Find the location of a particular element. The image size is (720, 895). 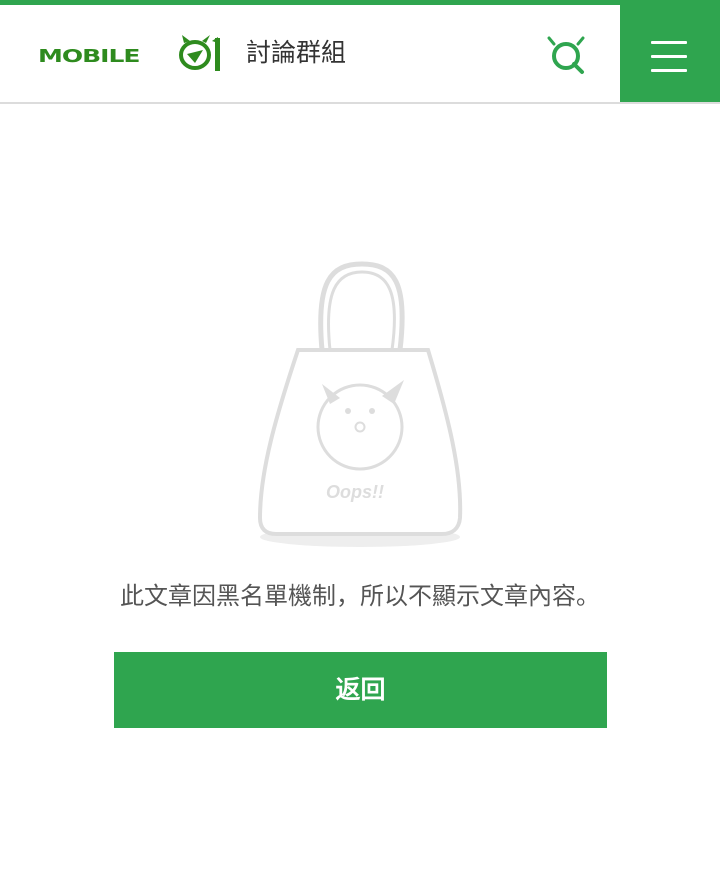

site-logo: MOBILE is located at coordinates (133, 55).